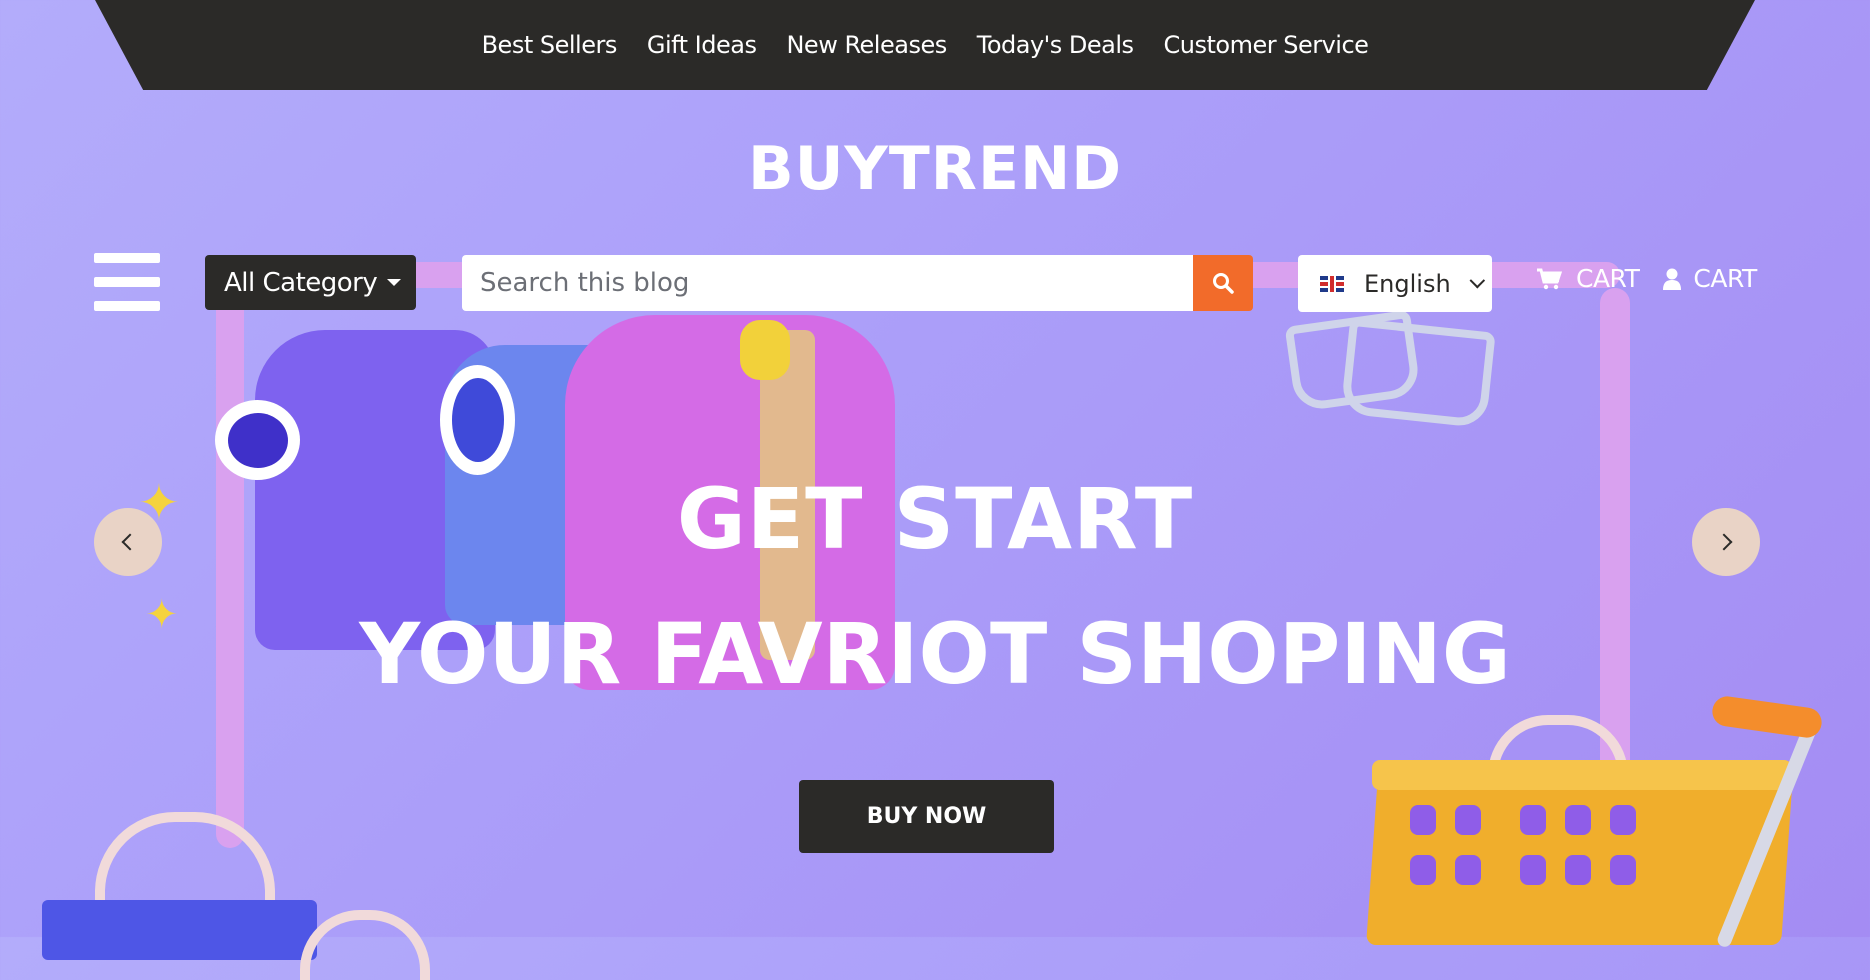 This screenshot has width=1870, height=980. Describe the element at coordinates (1055, 45) in the screenshot. I see `nav-todays-deals: Today's Deals` at that location.